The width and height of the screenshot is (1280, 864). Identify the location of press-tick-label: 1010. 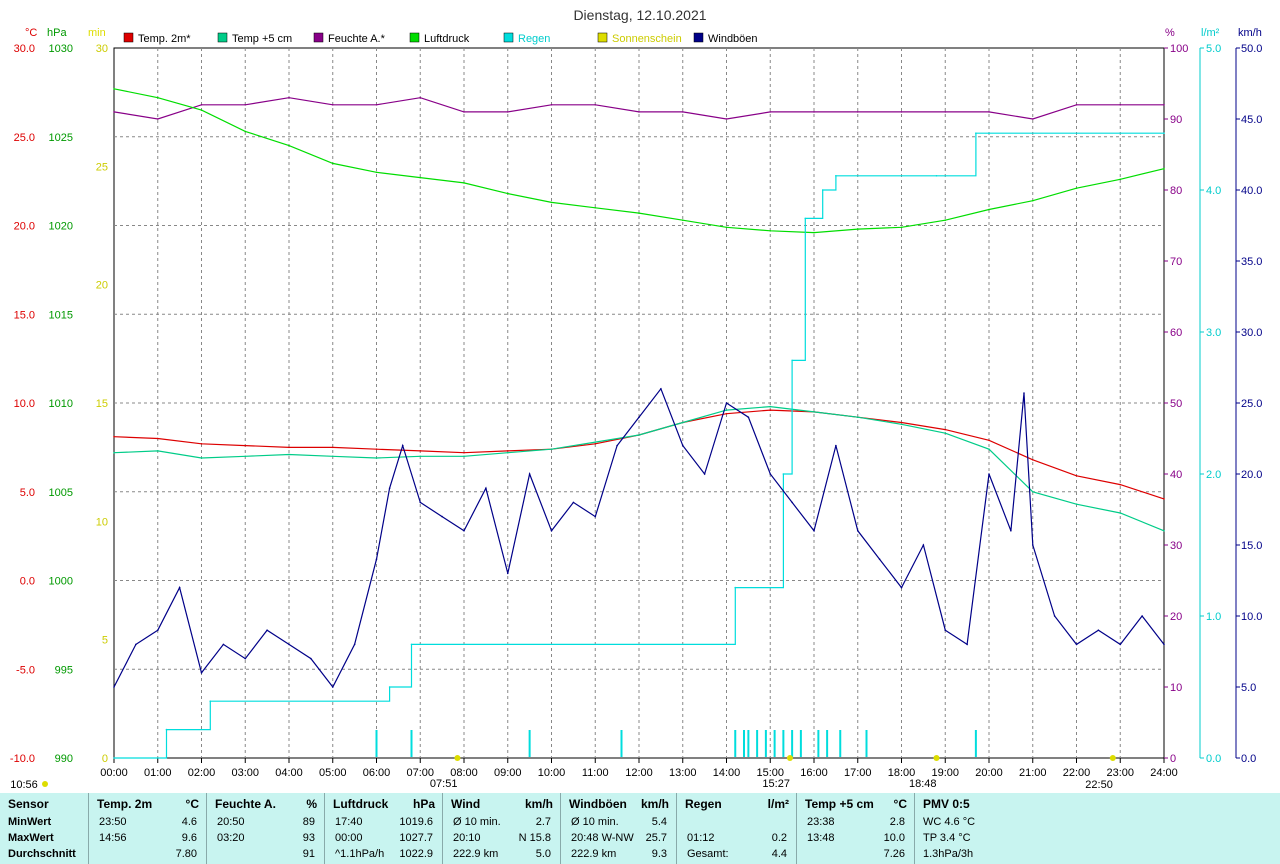
(61, 404).